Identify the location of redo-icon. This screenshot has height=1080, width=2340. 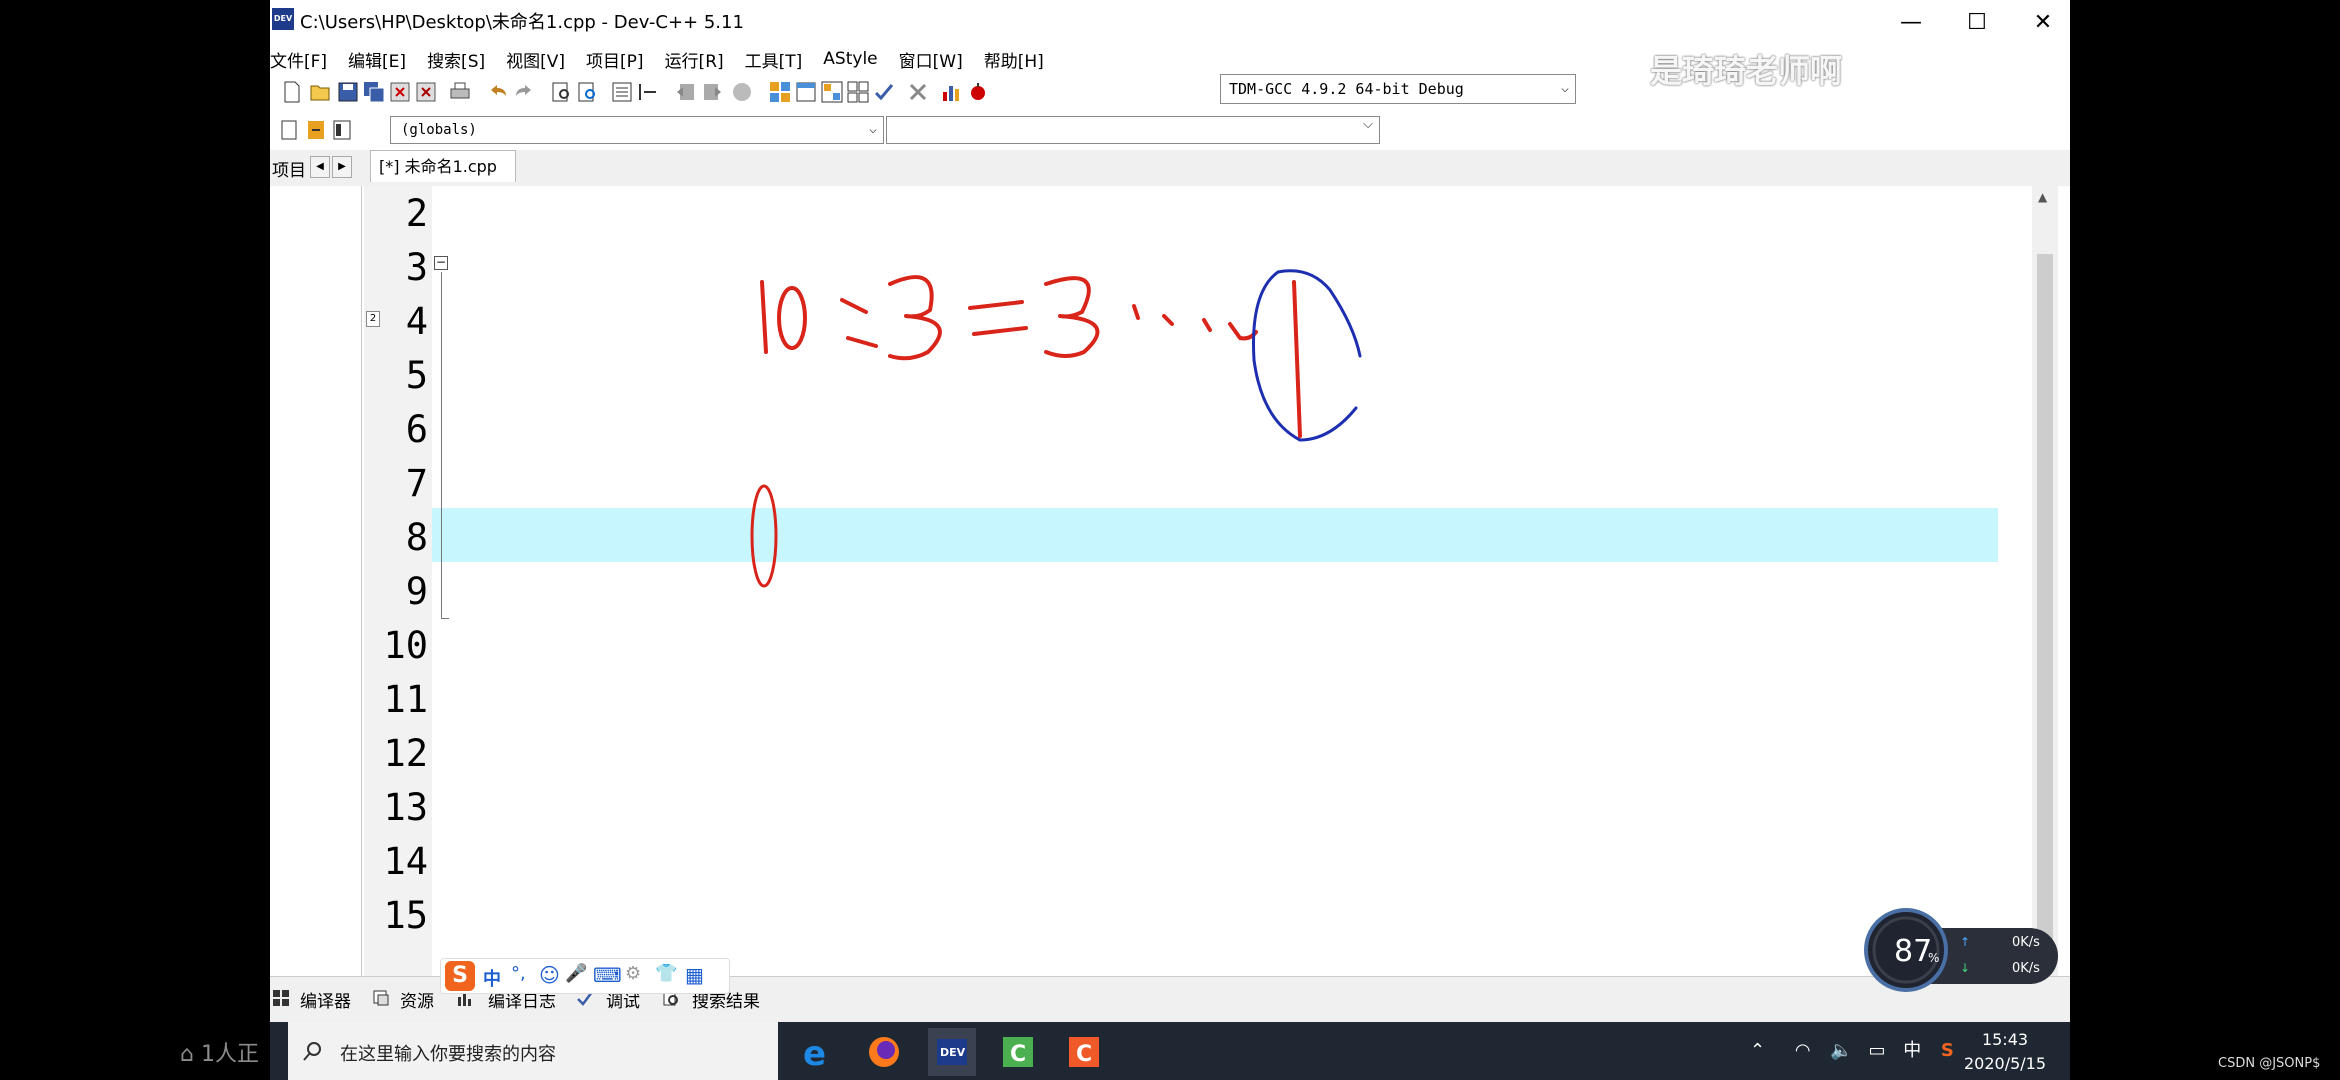
(524, 92).